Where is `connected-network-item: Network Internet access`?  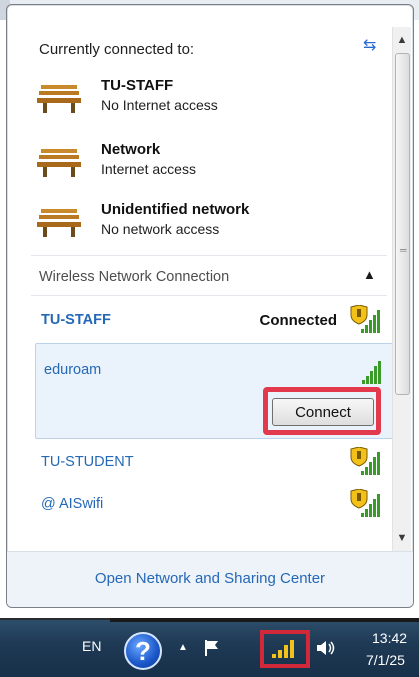
connected-network-item: Network Internet access is located at coordinates (202, 161).